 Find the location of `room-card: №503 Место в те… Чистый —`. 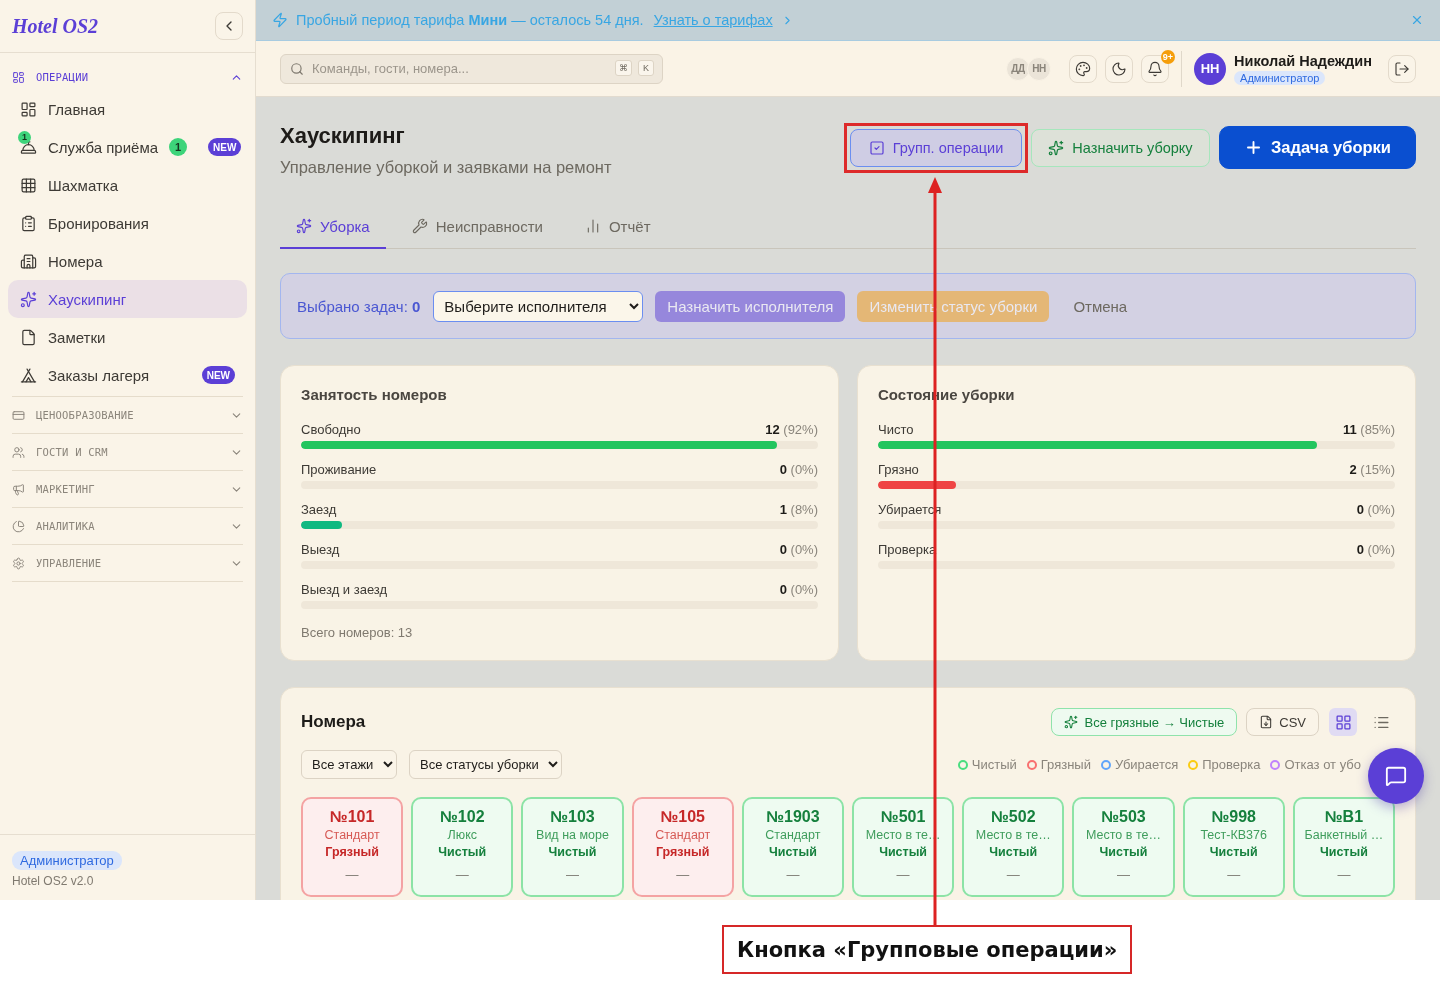

room-card: №503 Место в те… Чистый — is located at coordinates (1123, 847).